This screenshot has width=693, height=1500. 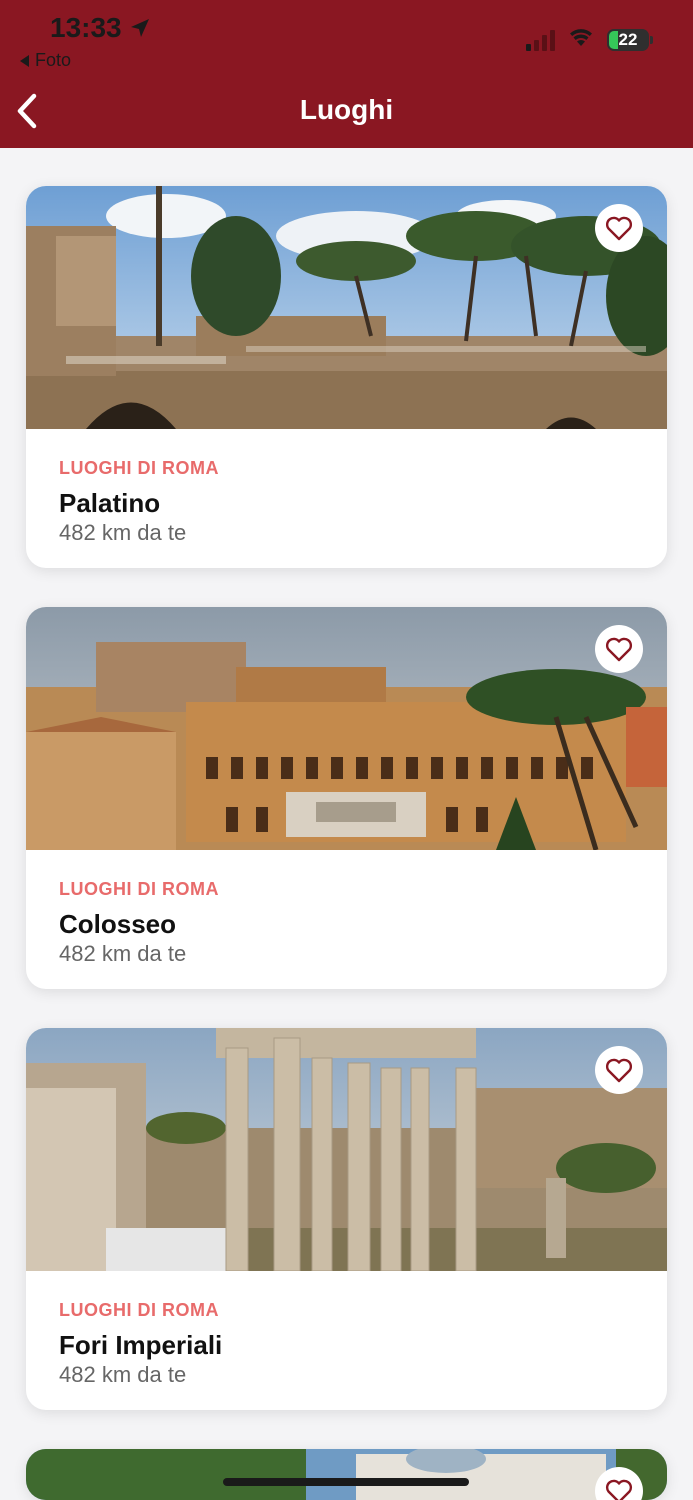 What do you see at coordinates (346, 109) in the screenshot?
I see `page-title: Luoghi` at bounding box center [346, 109].